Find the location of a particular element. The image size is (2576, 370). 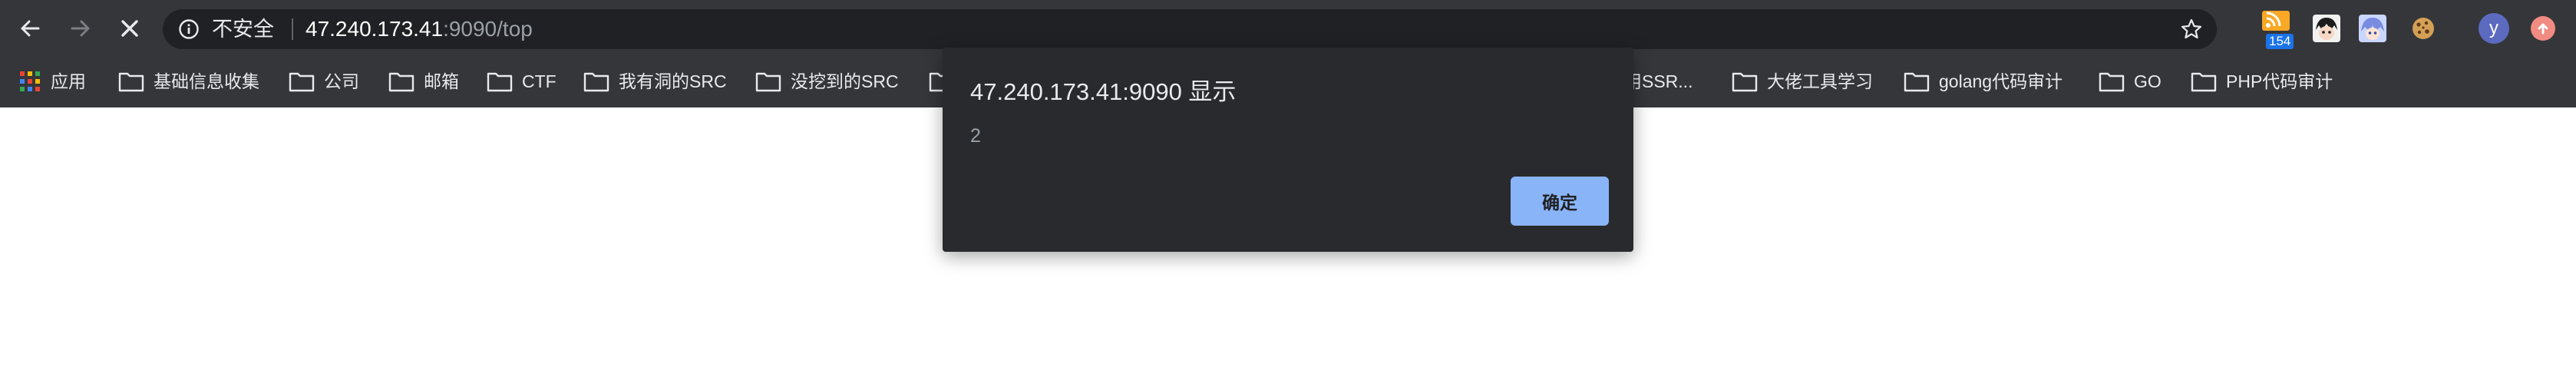

anime-avatar-2-extension-icon is located at coordinates (2372, 28).